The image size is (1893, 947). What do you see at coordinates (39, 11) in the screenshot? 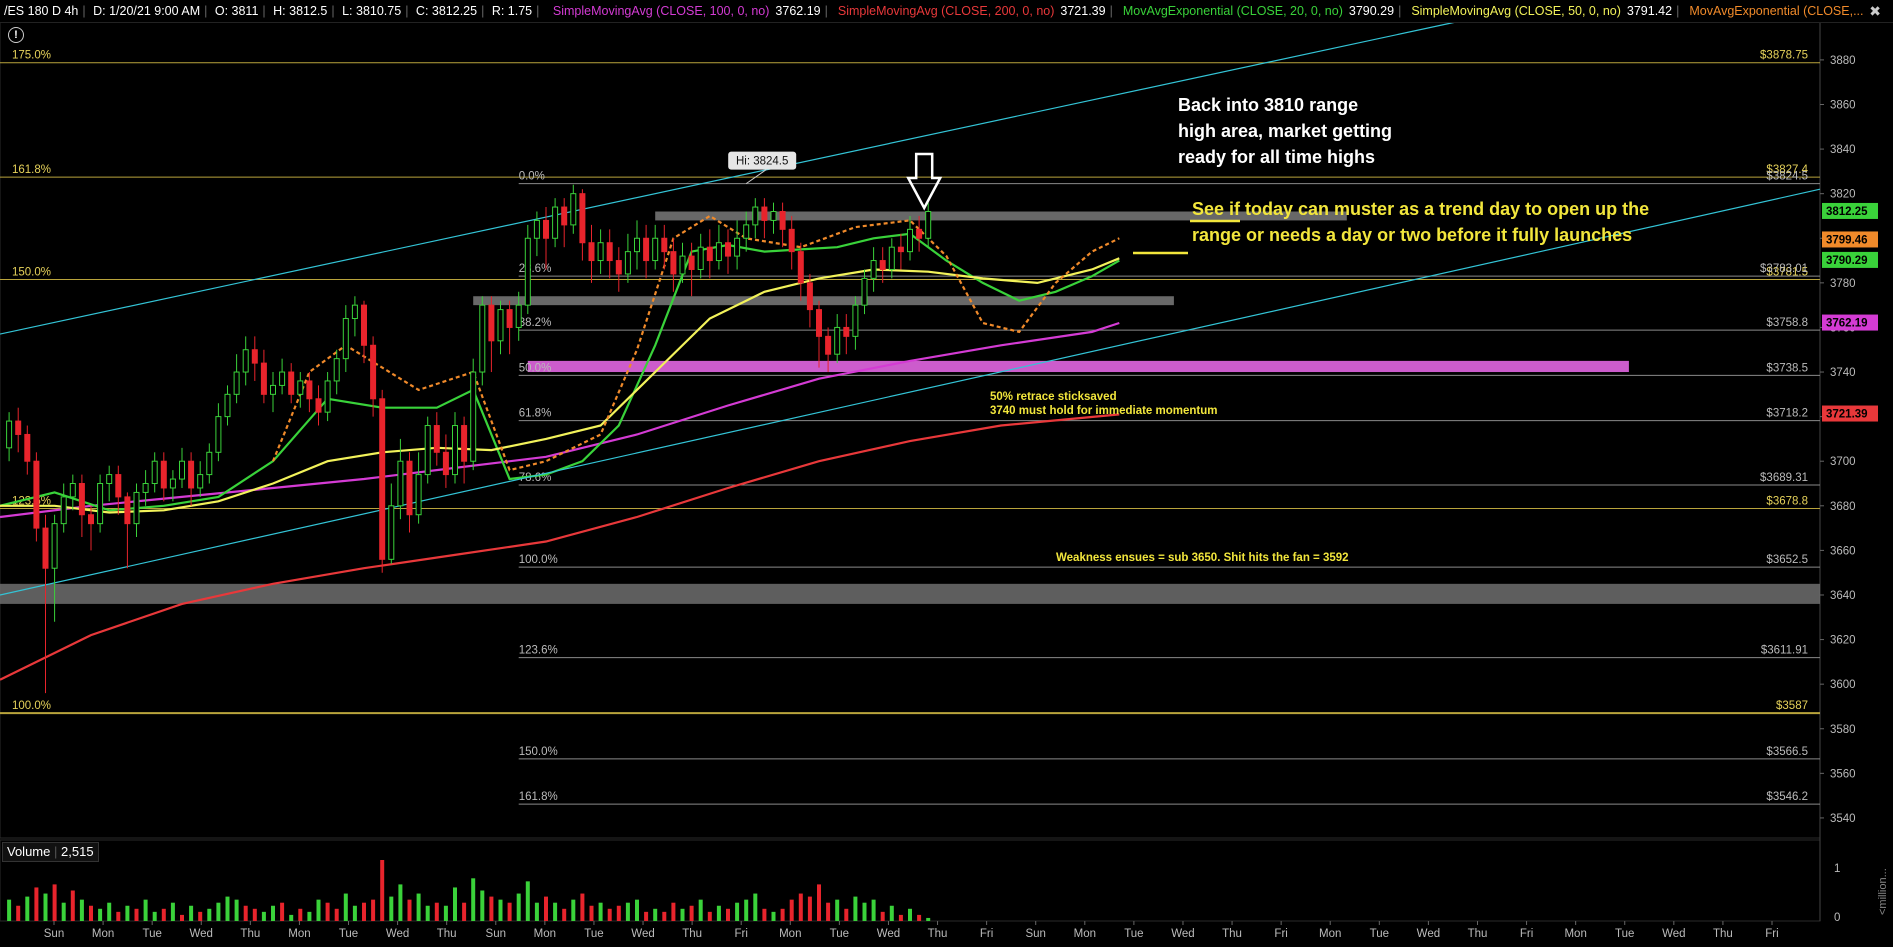
I see `symbol-label: /ES 180 D 4h` at bounding box center [39, 11].